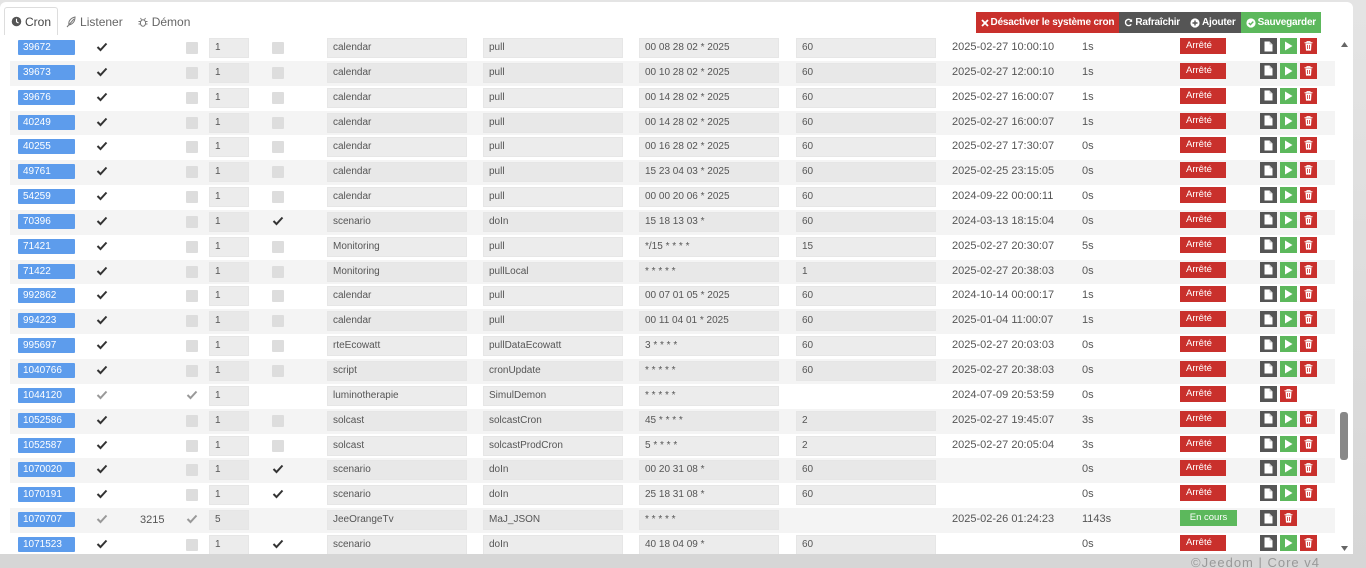 The image size is (1366, 568). Describe the element at coordinates (1344, 436) in the screenshot. I see `scrollbar-thumb` at that location.